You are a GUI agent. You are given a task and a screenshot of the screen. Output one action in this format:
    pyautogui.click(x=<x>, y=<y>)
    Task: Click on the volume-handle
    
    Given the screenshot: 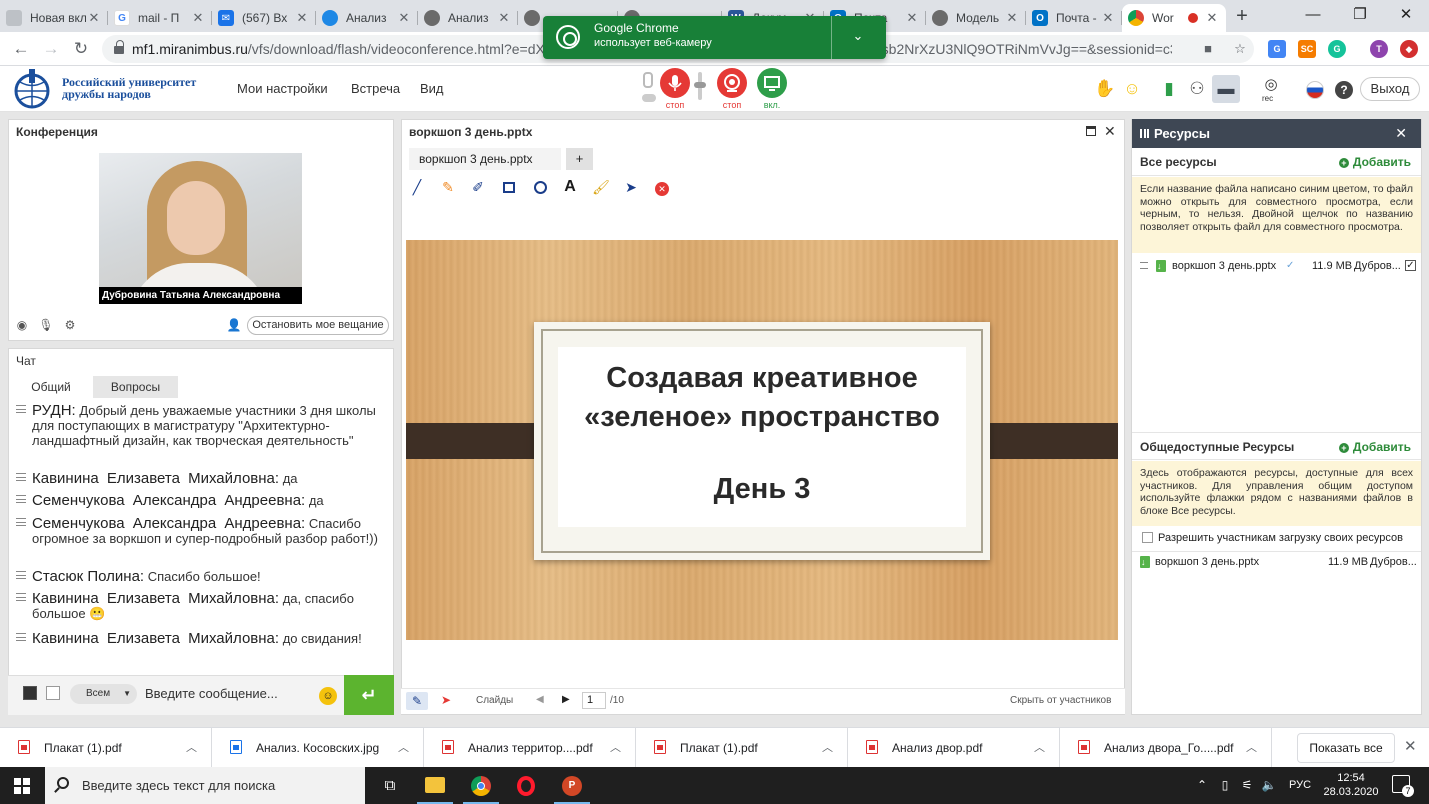 What is the action you would take?
    pyautogui.click(x=700, y=85)
    